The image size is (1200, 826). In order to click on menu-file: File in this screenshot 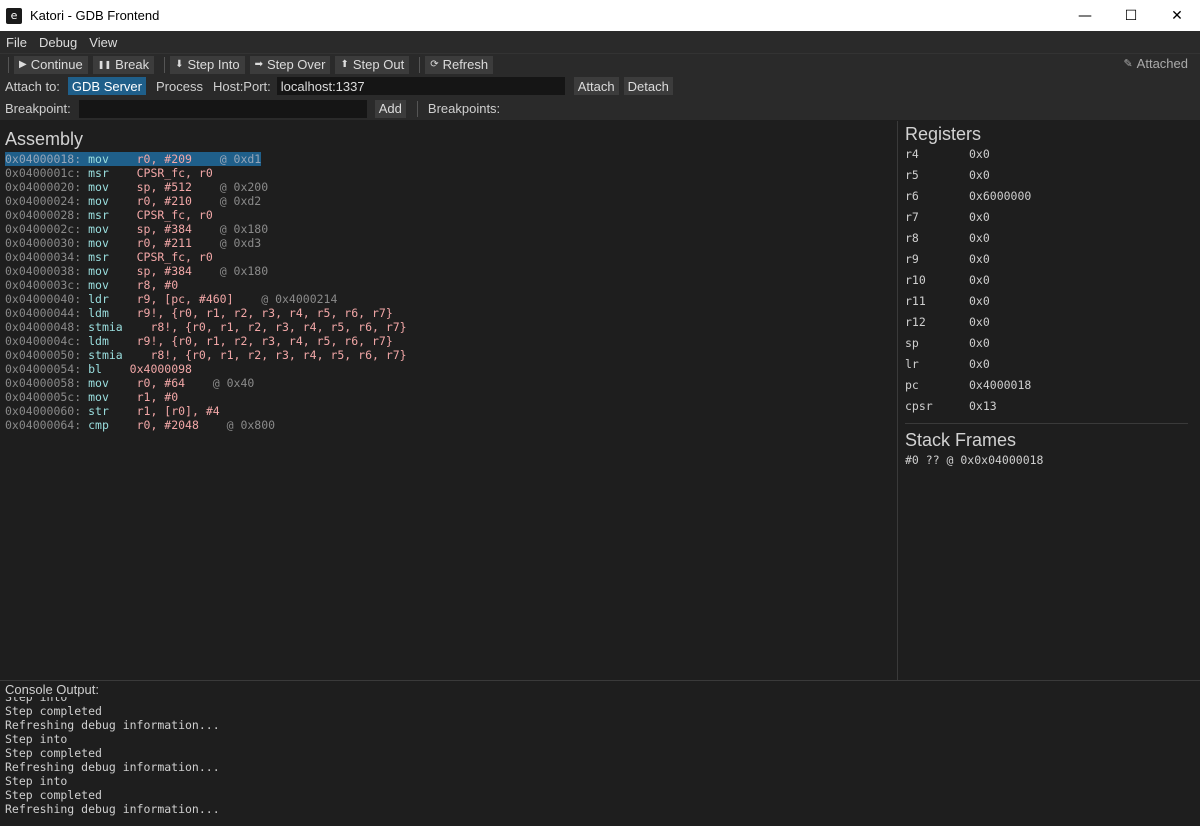, I will do `click(16, 42)`.